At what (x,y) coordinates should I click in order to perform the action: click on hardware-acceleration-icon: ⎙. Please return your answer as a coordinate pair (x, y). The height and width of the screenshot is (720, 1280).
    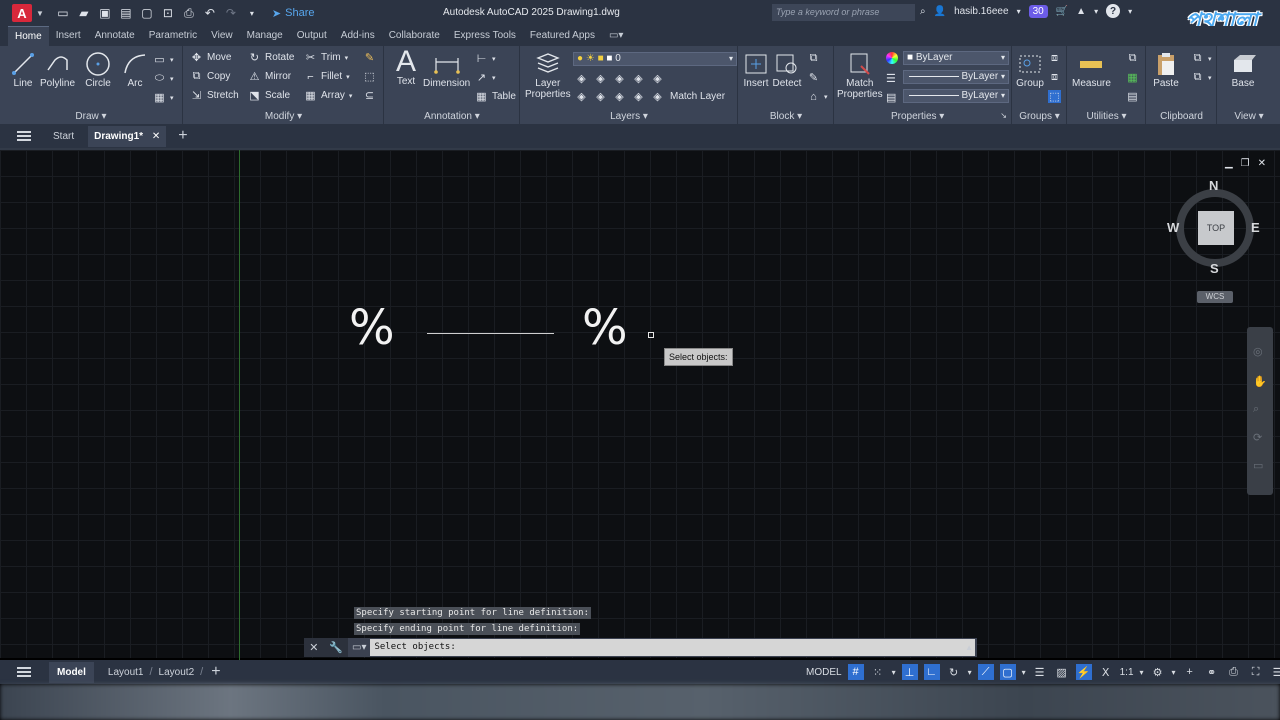
    Looking at the image, I should click on (1234, 672).